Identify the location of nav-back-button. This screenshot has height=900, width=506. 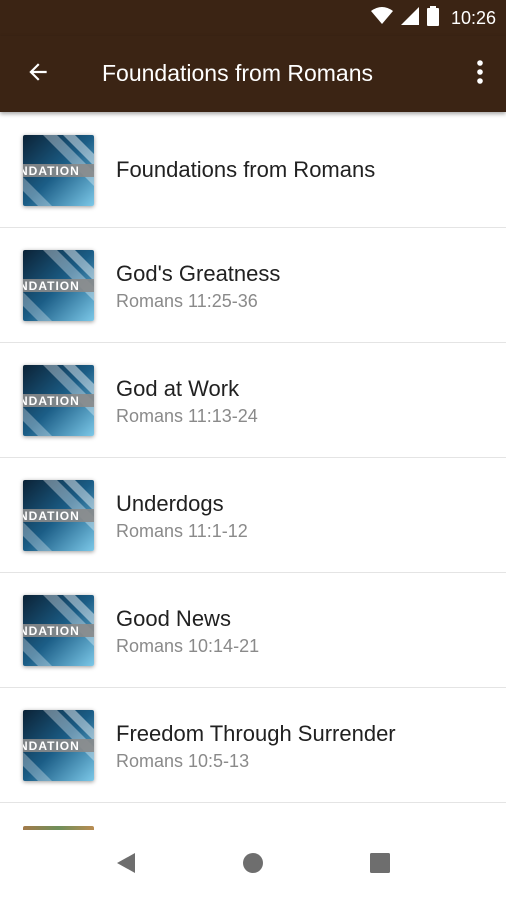
(126, 865).